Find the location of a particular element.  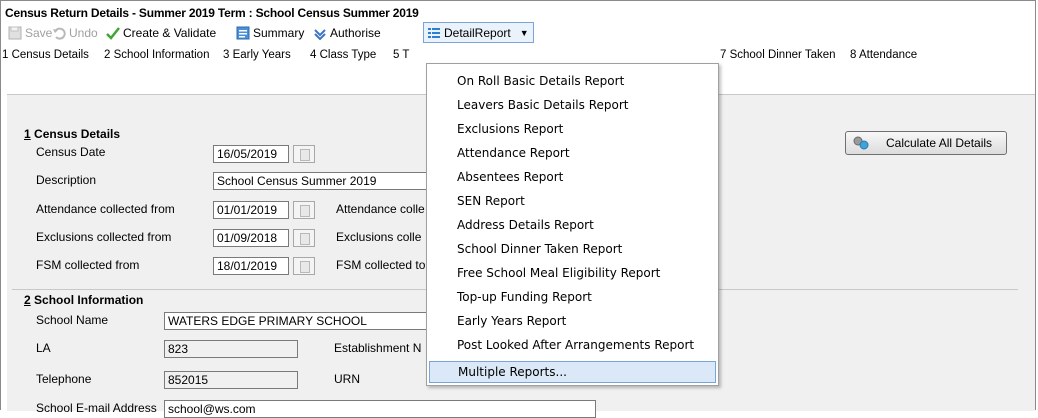

nav-attendance: 8 Attendance is located at coordinates (883, 55).